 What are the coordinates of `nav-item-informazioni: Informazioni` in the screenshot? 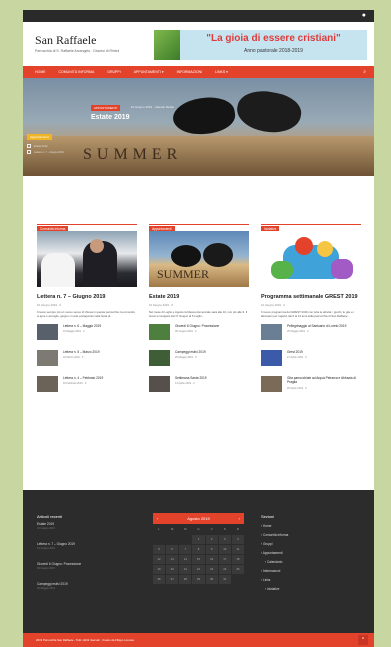 It's located at (189, 72).